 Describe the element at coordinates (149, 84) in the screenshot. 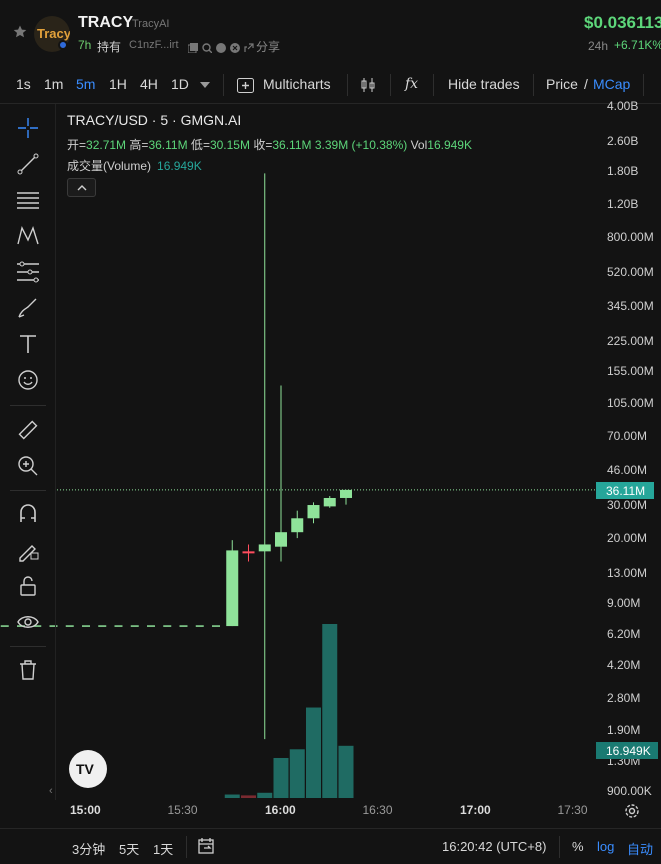

I see `interval-4h: 4H` at that location.